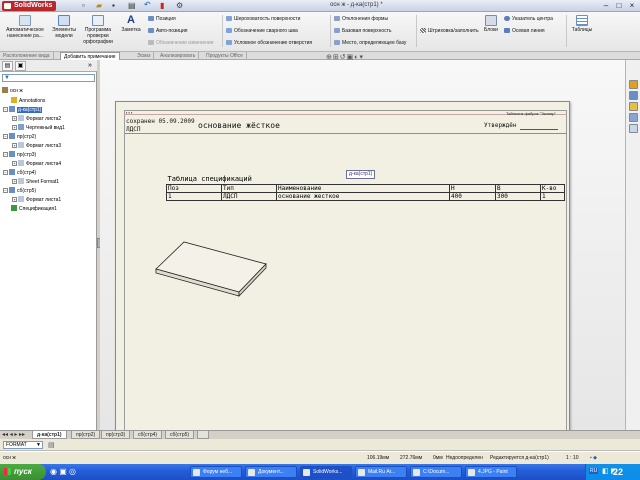 This screenshot has height=480, width=640. What do you see at coordinates (180, 435) in the screenshot?
I see `sheet-tab-5: сб(стр5)` at bounding box center [180, 435].